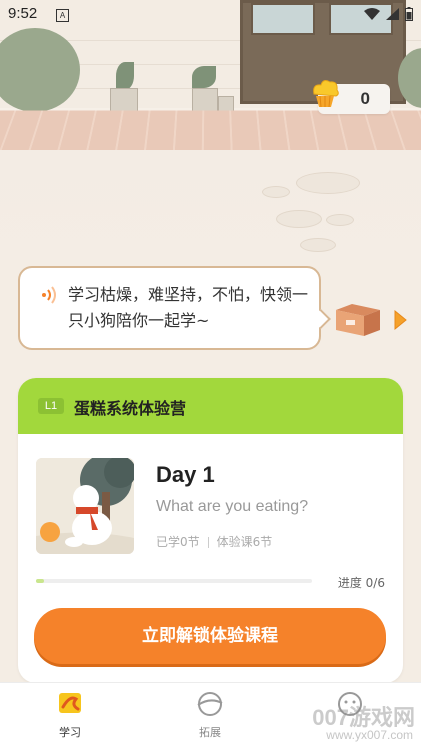 This screenshot has width=421, height=749. I want to click on unlock-course-button: 立即解锁体验课程, so click(210, 636).